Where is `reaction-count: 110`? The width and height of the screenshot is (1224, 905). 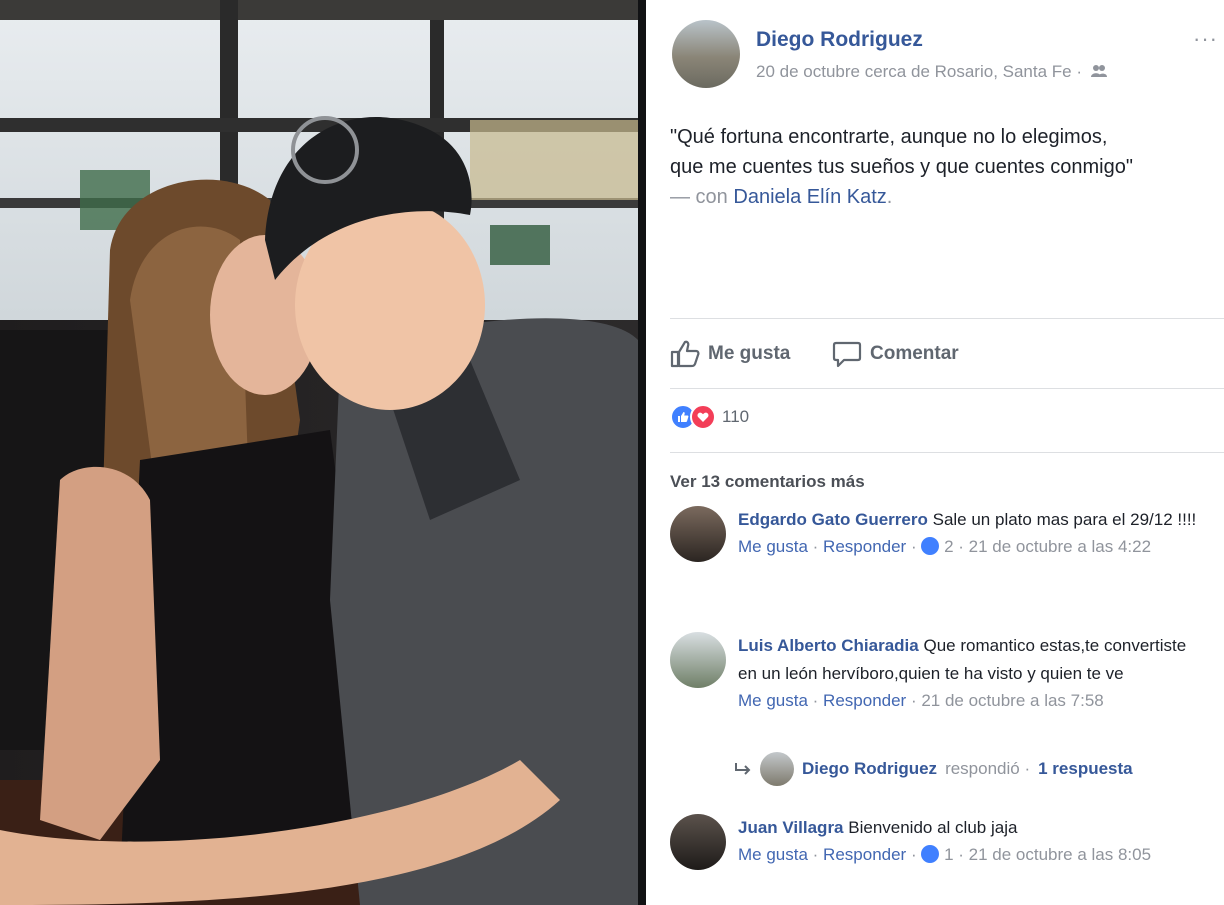
reaction-count: 110 is located at coordinates (736, 416).